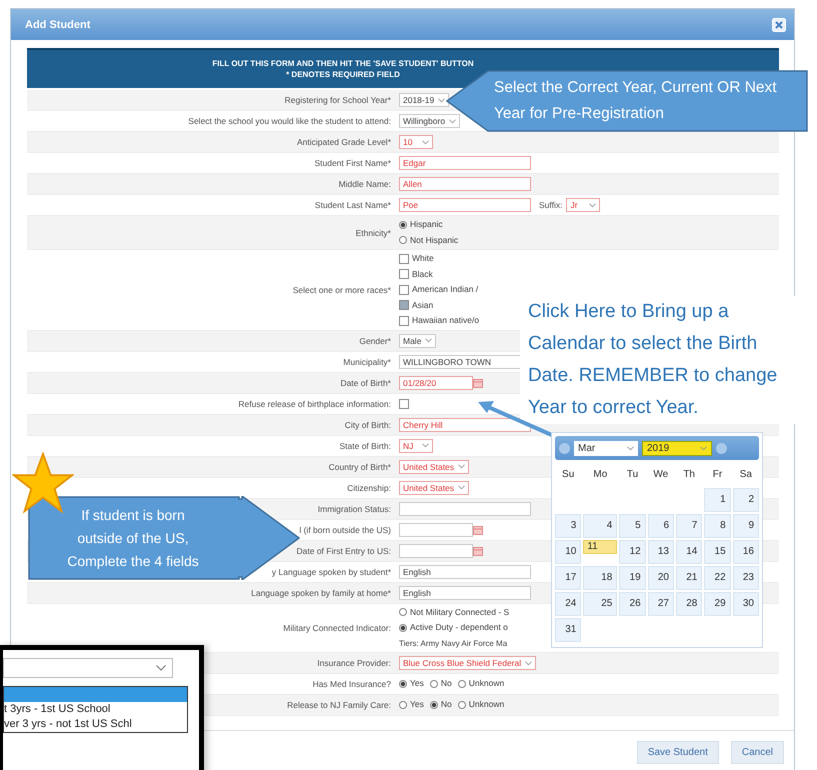  What do you see at coordinates (779, 25) in the screenshot?
I see `close-icon` at bounding box center [779, 25].